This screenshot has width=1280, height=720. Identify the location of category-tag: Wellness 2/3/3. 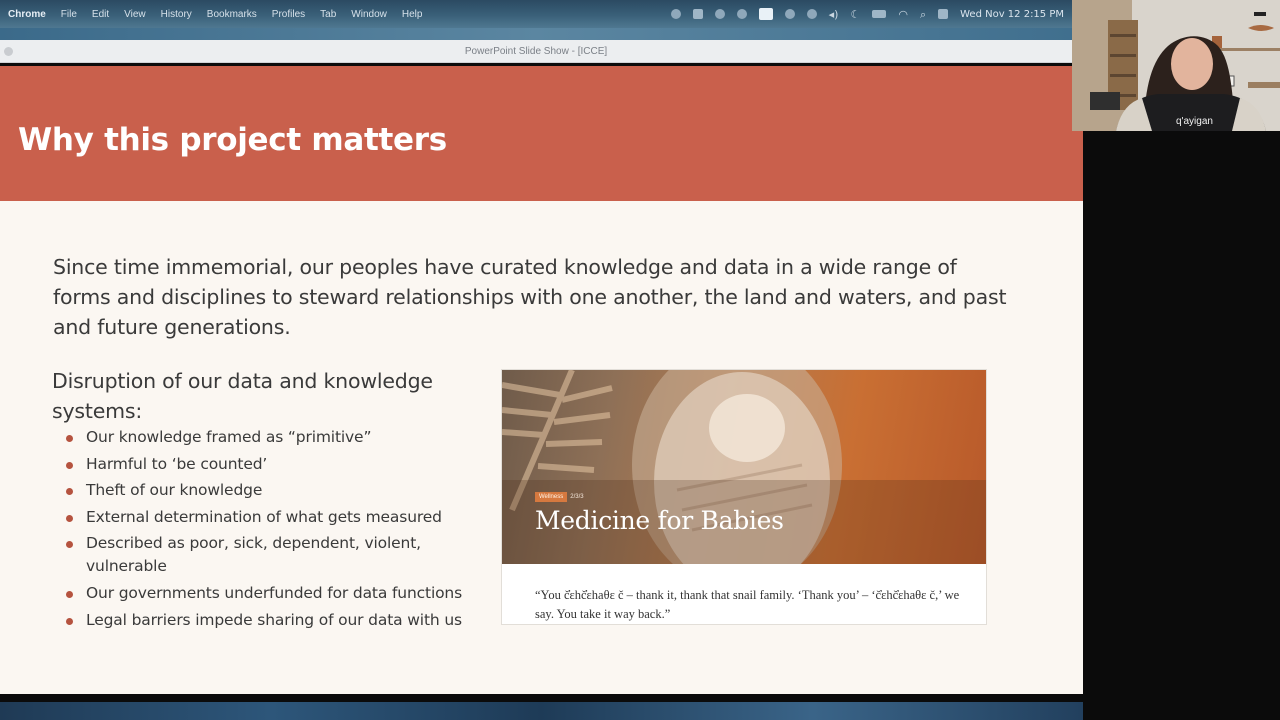
(559, 497).